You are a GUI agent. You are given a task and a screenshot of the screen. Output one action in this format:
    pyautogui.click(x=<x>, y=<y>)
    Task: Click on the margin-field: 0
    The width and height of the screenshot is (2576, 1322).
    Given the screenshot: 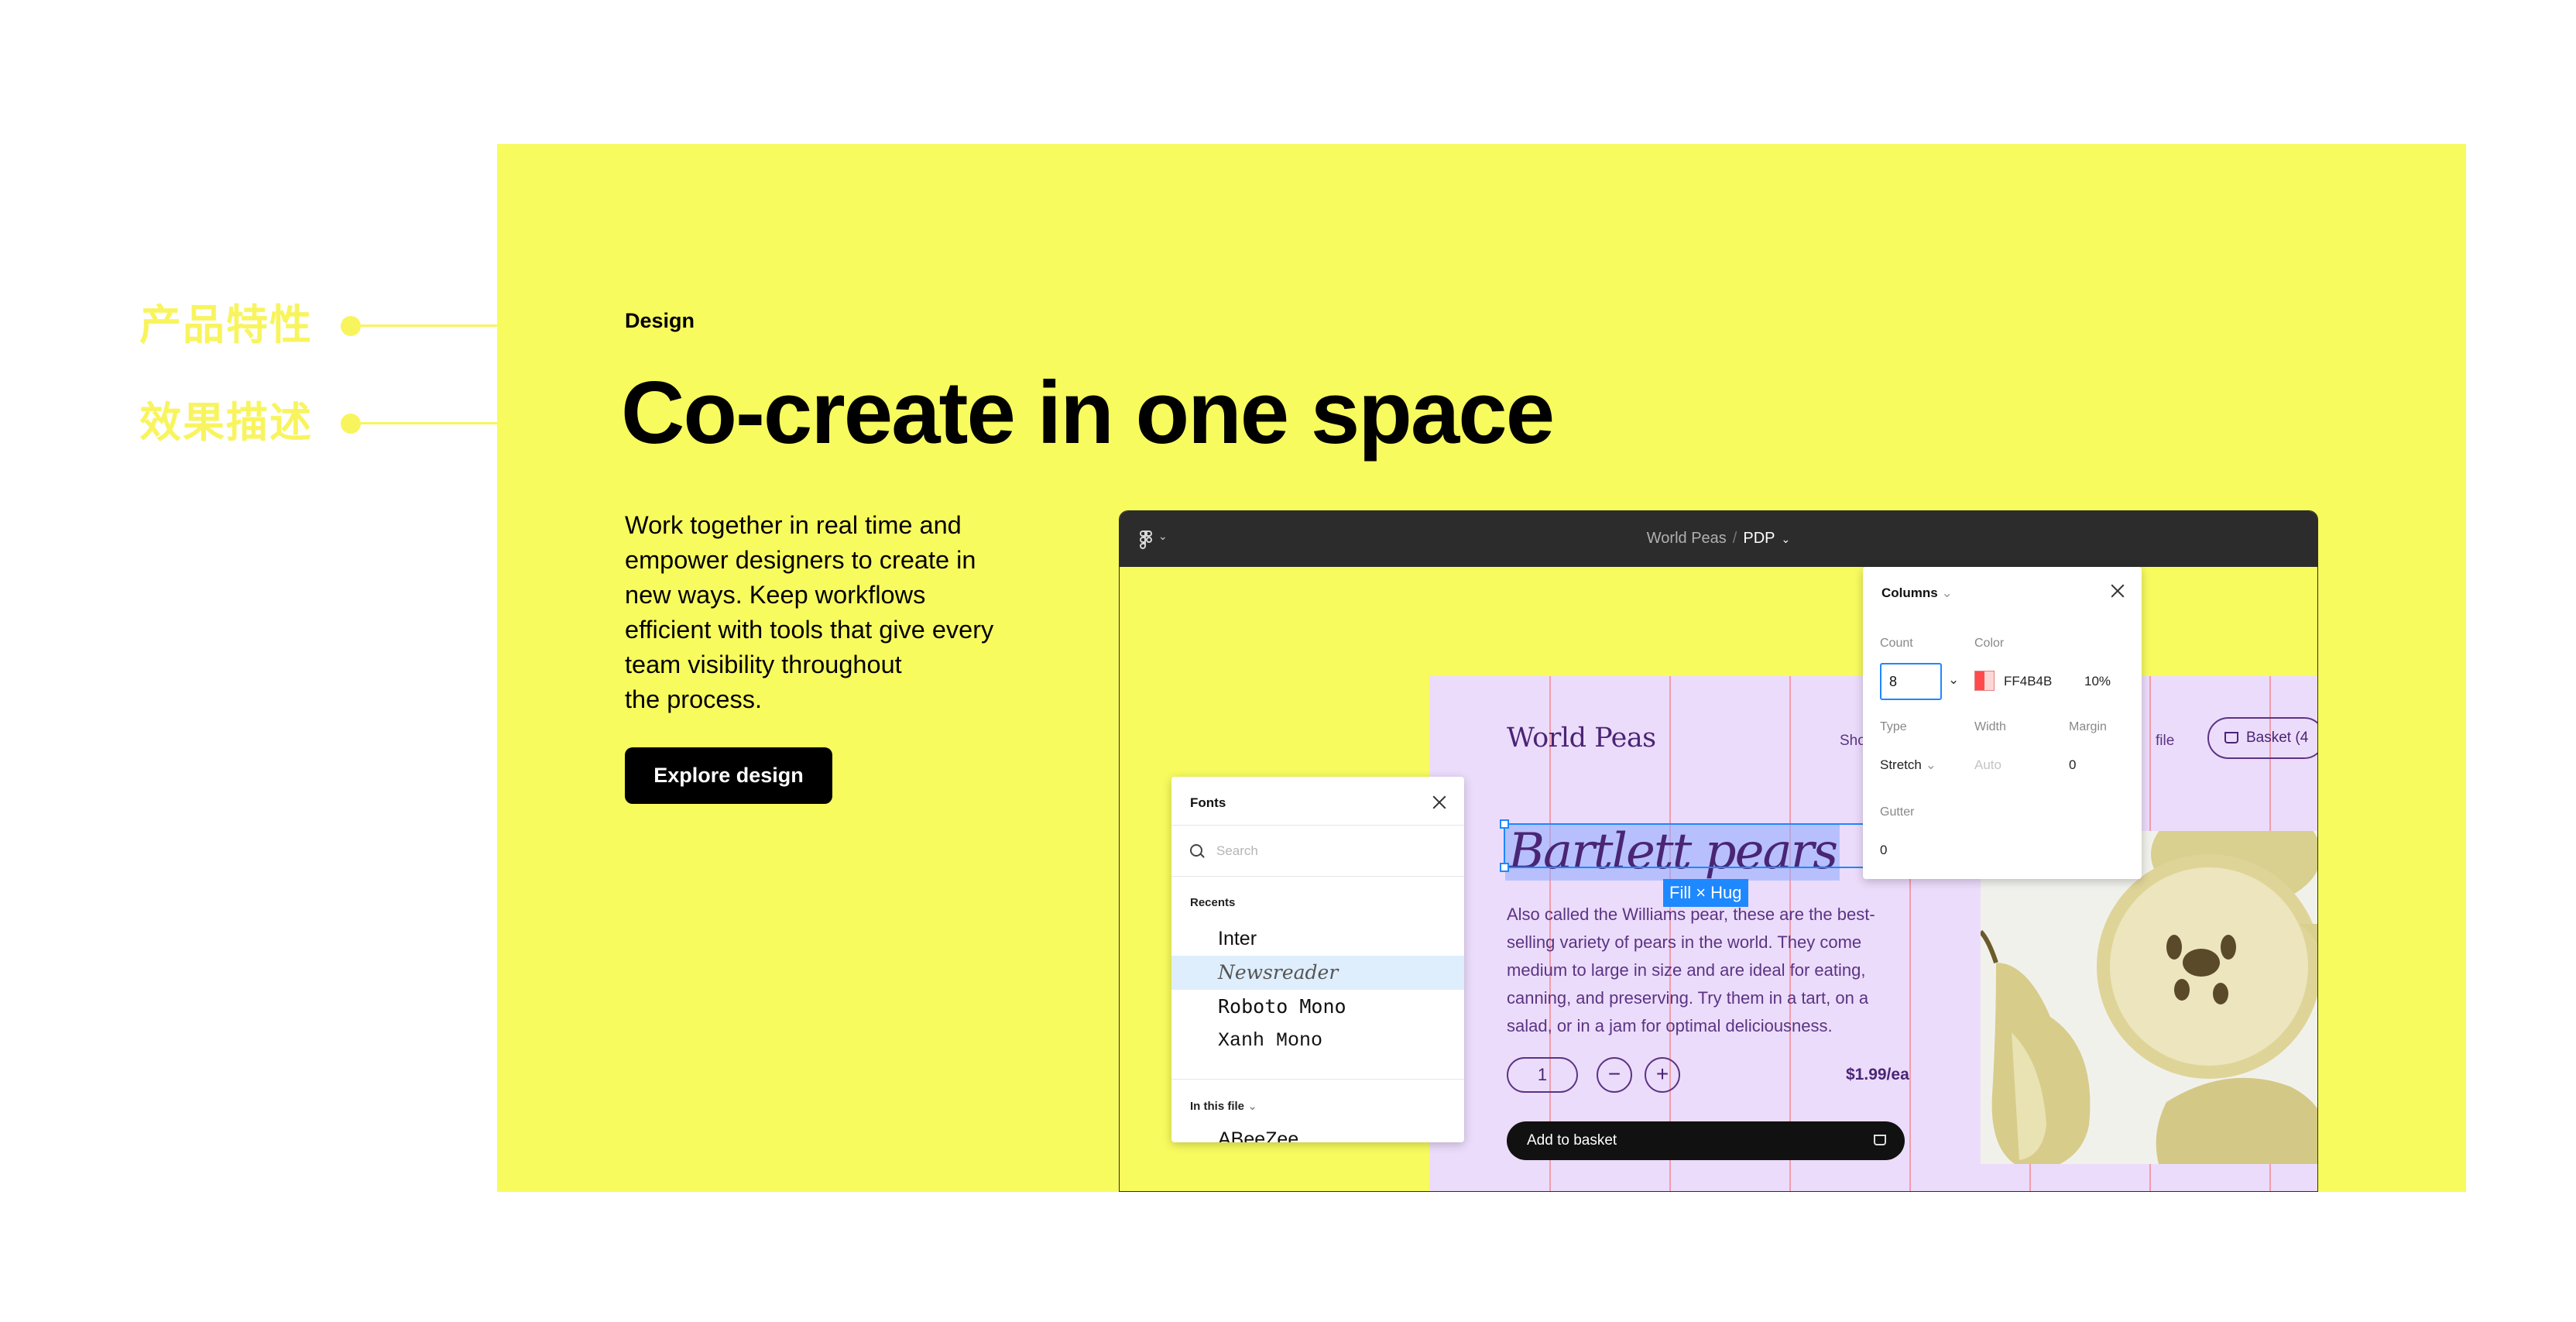 What is the action you would take?
    pyautogui.click(x=2072, y=765)
    